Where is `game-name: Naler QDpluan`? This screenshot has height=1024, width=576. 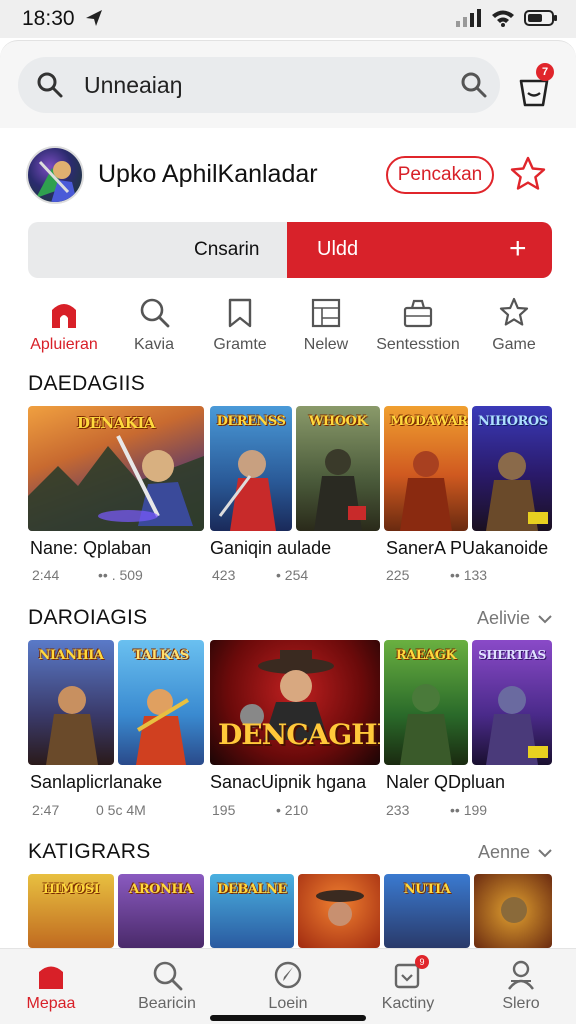 game-name: Naler QDpluan is located at coordinates (445, 782).